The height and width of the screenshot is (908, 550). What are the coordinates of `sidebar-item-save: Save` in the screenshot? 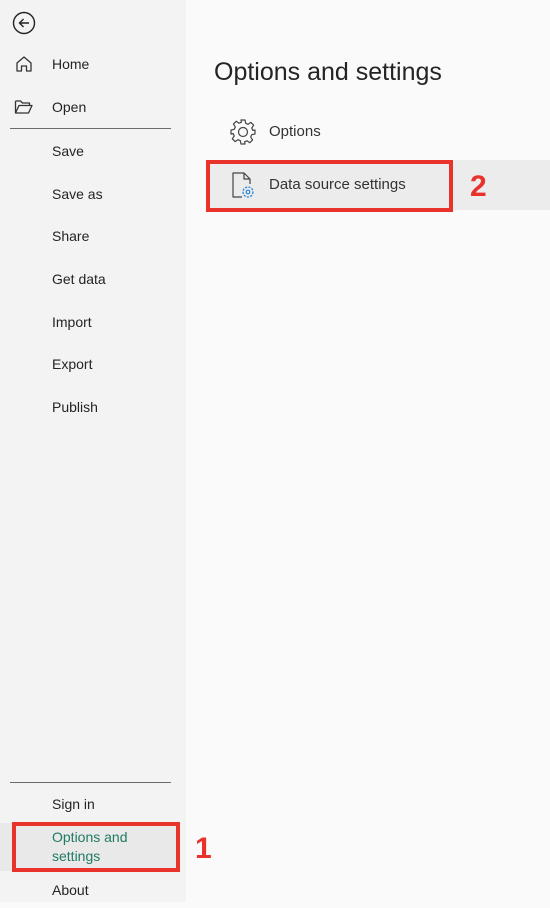 It's located at (93, 151).